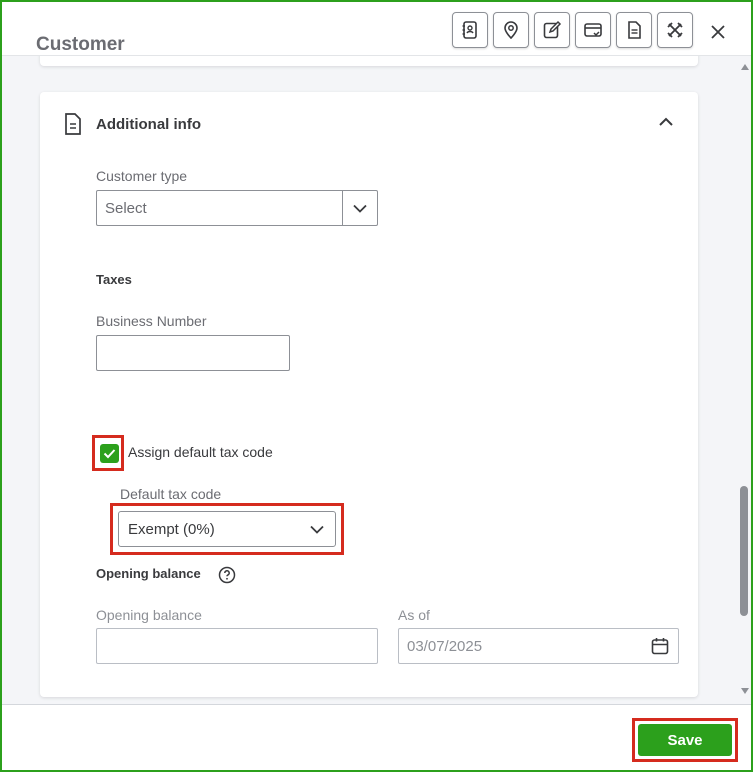 The height and width of the screenshot is (772, 753). What do you see at coordinates (660, 646) in the screenshot?
I see `calendar-icon` at bounding box center [660, 646].